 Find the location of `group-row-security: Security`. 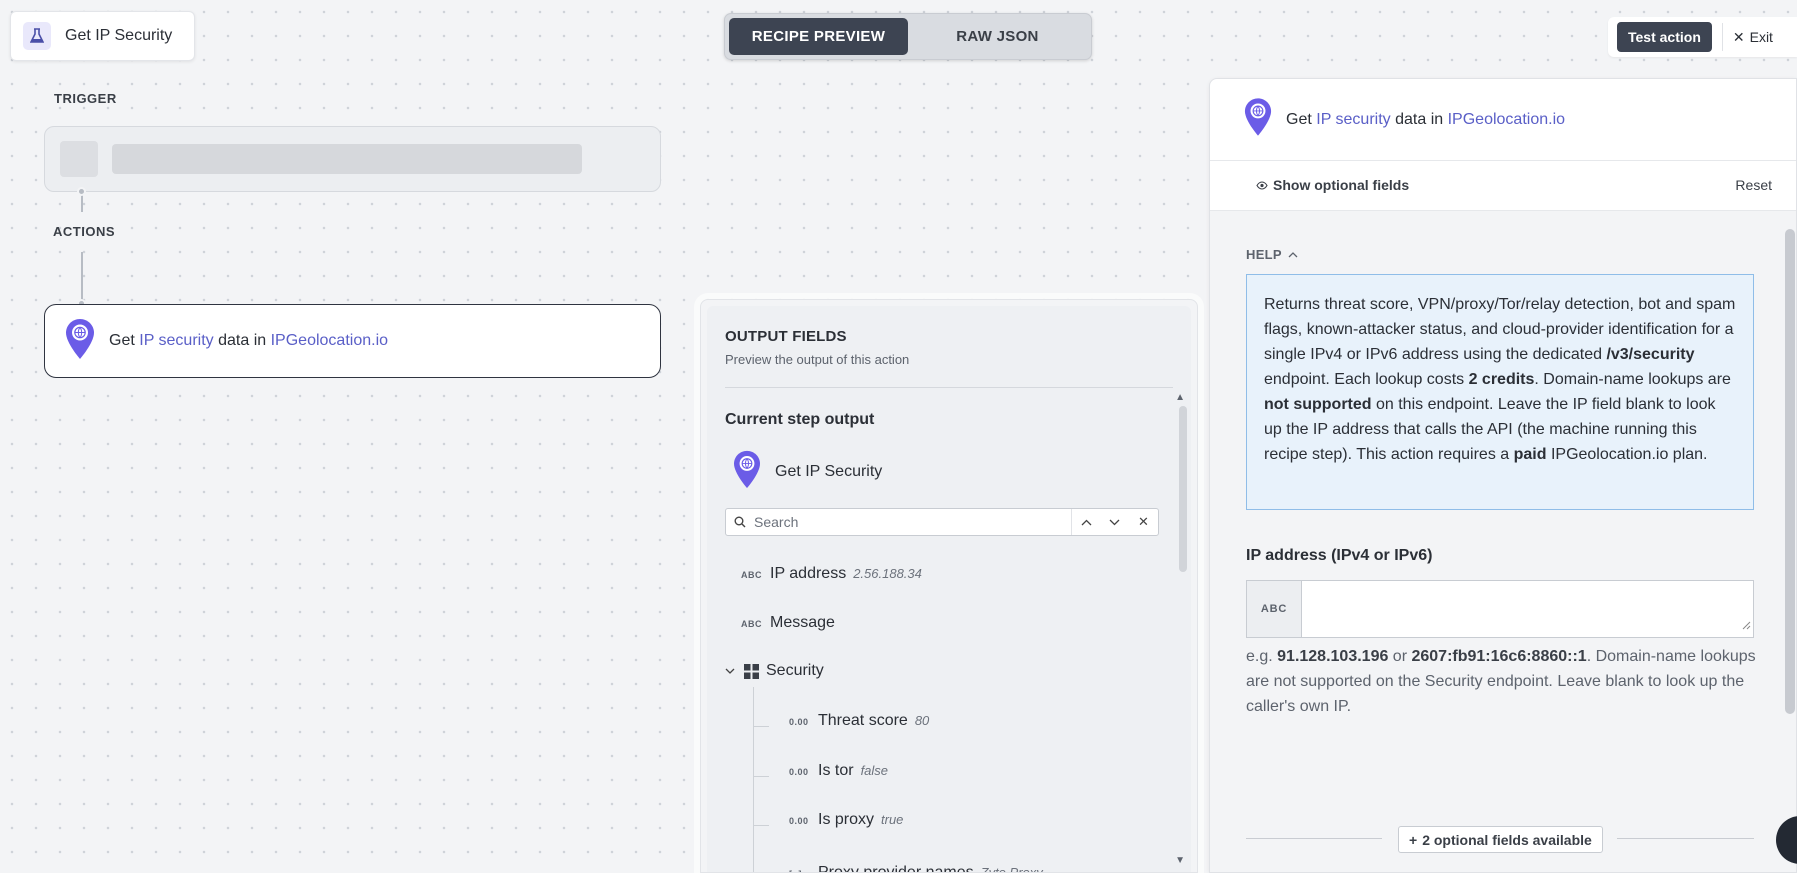

group-row-security: Security is located at coordinates (774, 671).